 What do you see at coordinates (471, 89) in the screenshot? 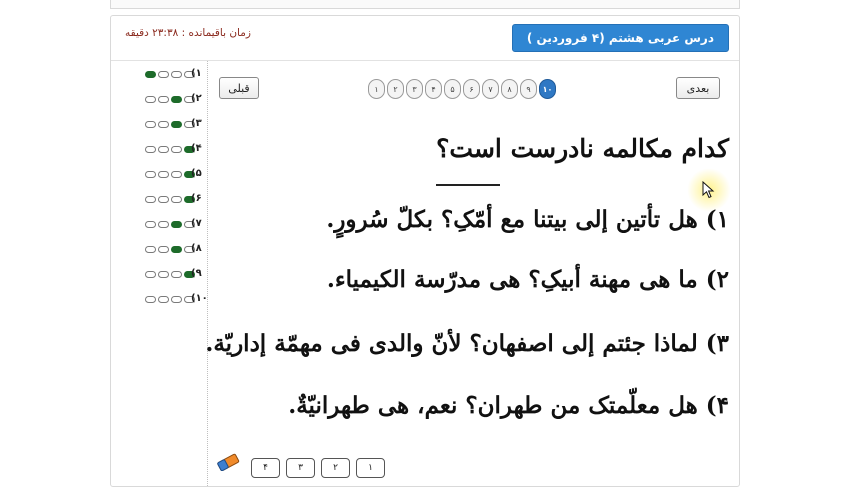
I see `page-button: ۶` at bounding box center [471, 89].